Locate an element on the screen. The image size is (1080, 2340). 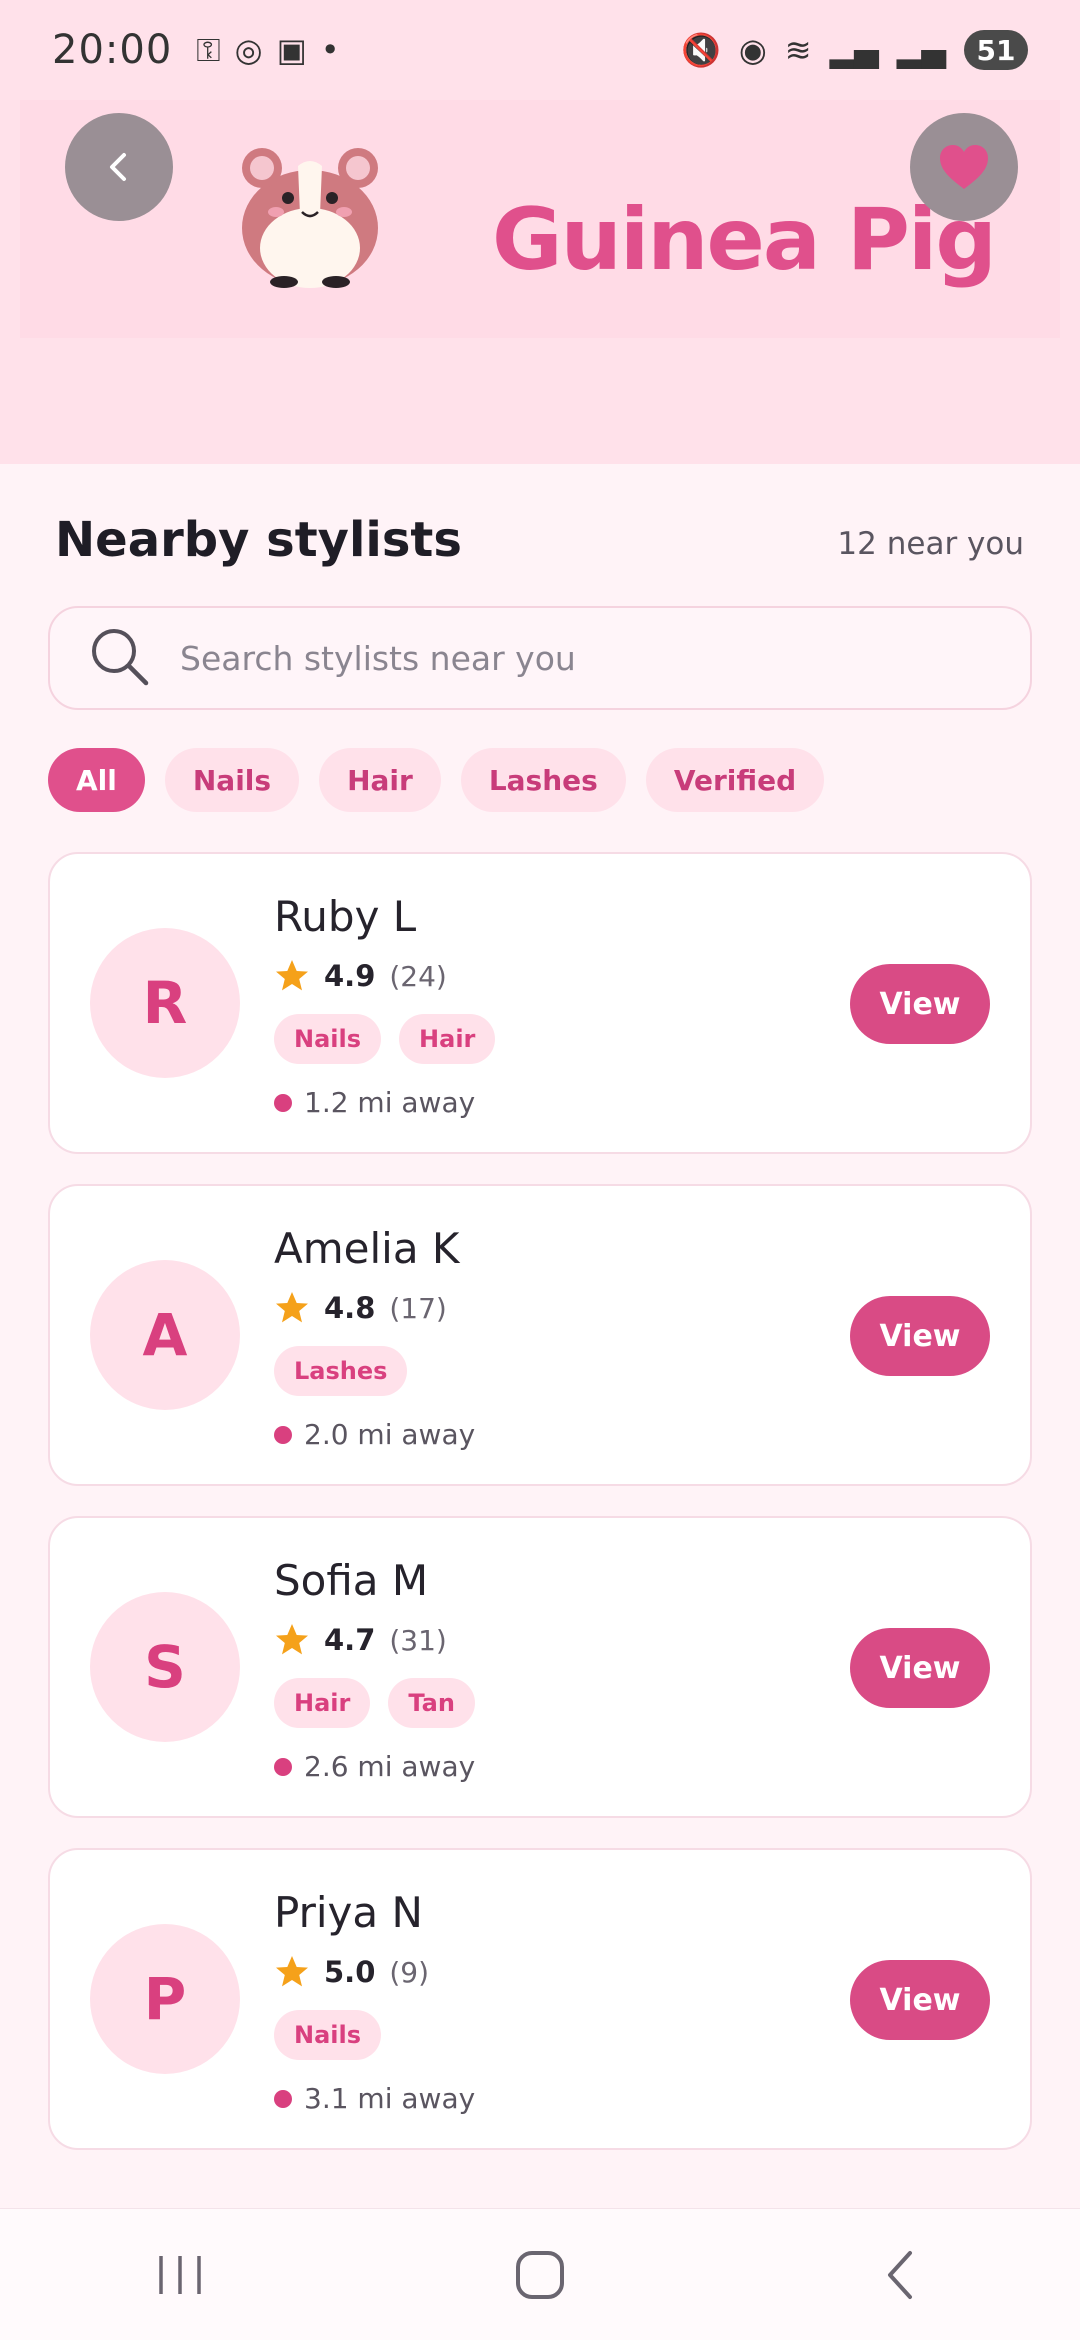
nav-home-button is located at coordinates (540, 2275).